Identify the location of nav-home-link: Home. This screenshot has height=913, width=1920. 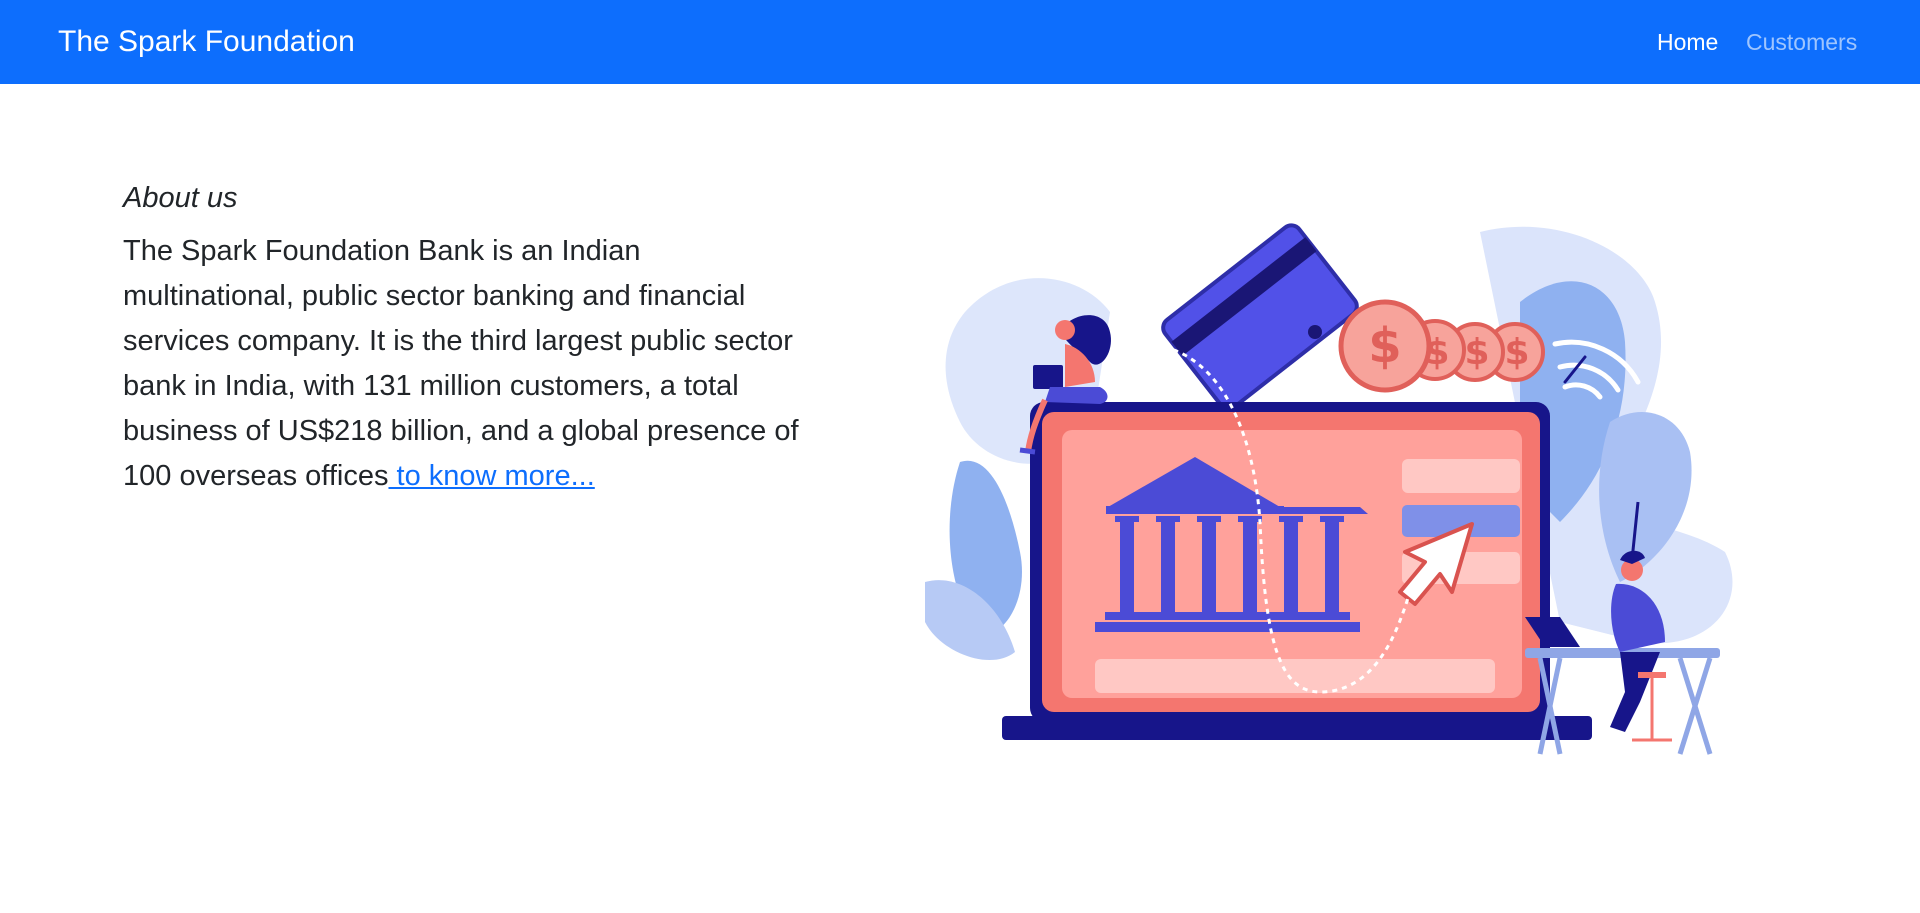
(1687, 42).